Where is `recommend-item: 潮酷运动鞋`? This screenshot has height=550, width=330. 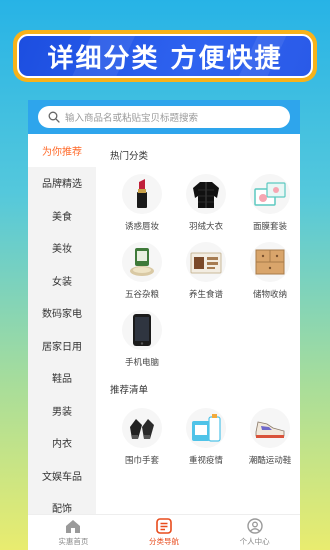 recommend-item: 潮酷运动鞋 is located at coordinates (269, 437).